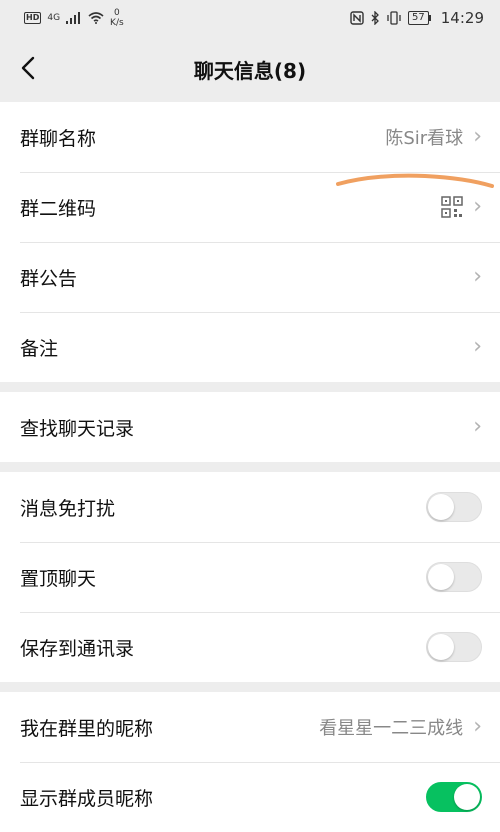 This screenshot has height=832, width=500. I want to click on group-name-label: 群聊名称, so click(58, 138).